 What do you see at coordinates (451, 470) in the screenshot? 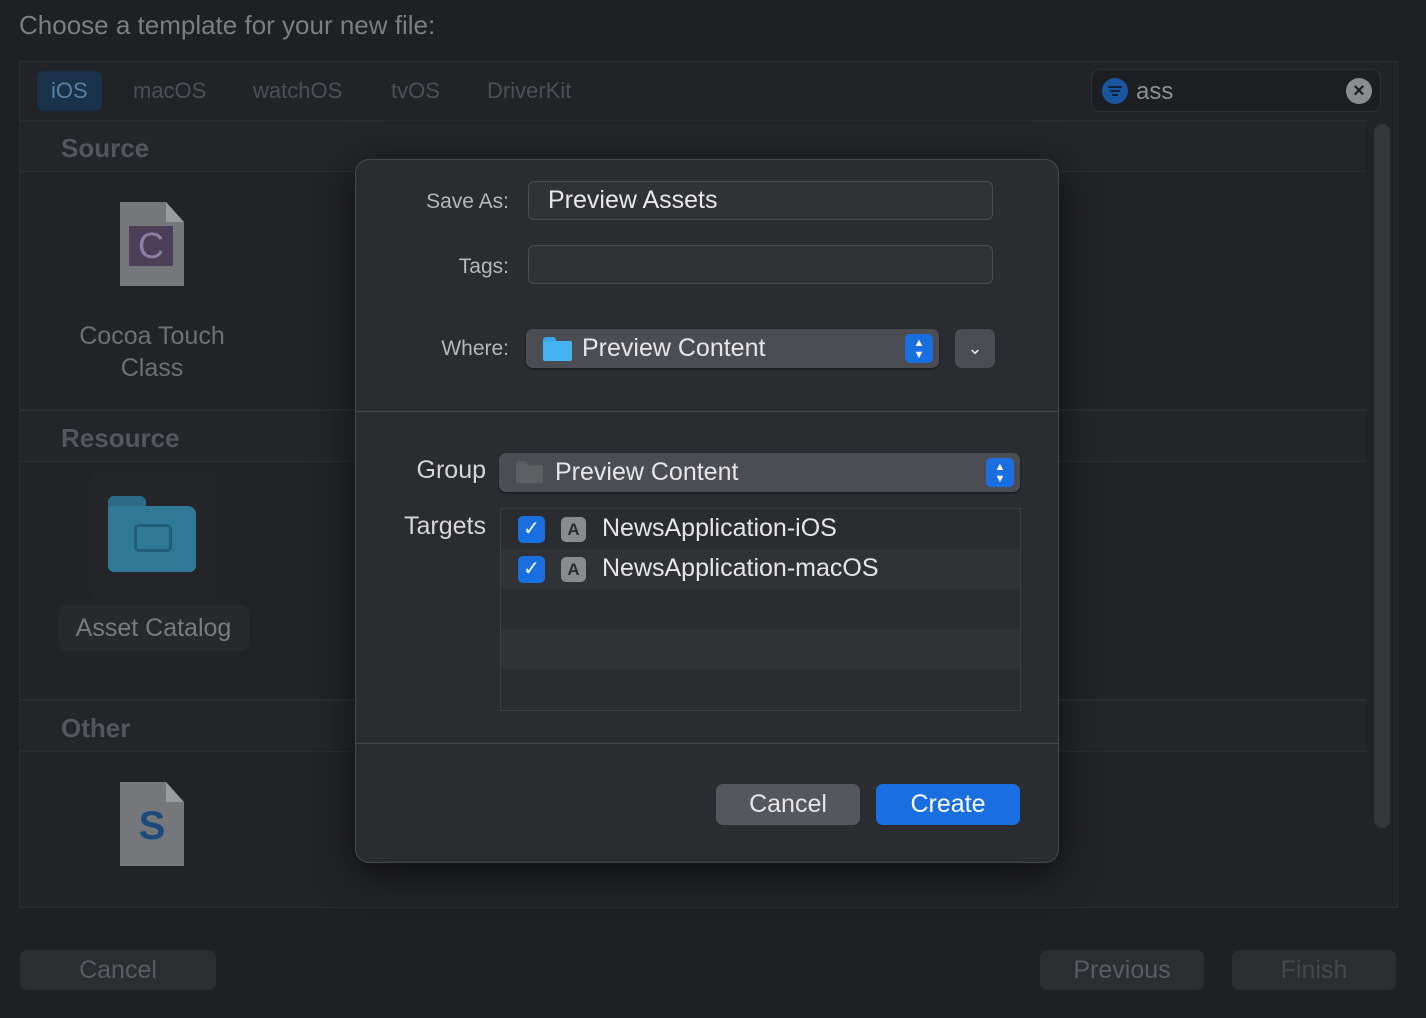
I see `group-label: Group` at bounding box center [451, 470].